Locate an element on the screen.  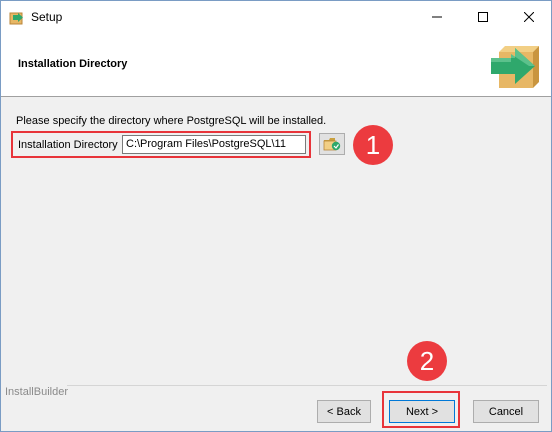
setup-app-icon is located at coordinates (17, 17).